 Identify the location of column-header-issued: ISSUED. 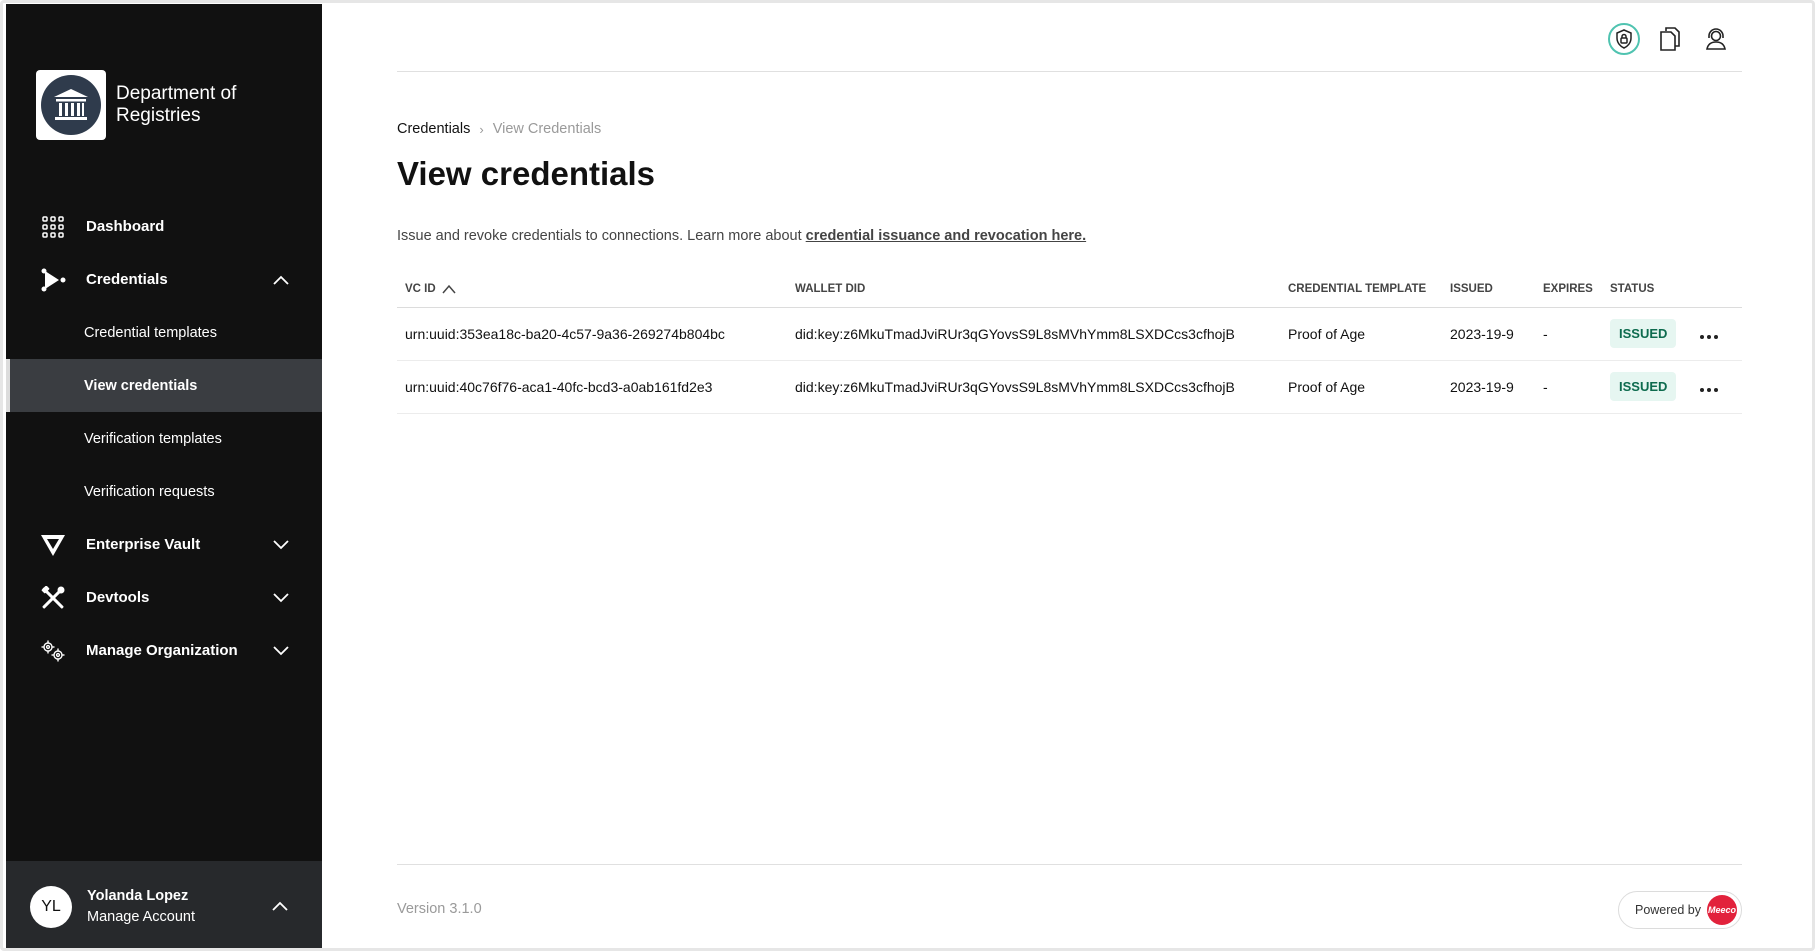
(1488, 289).